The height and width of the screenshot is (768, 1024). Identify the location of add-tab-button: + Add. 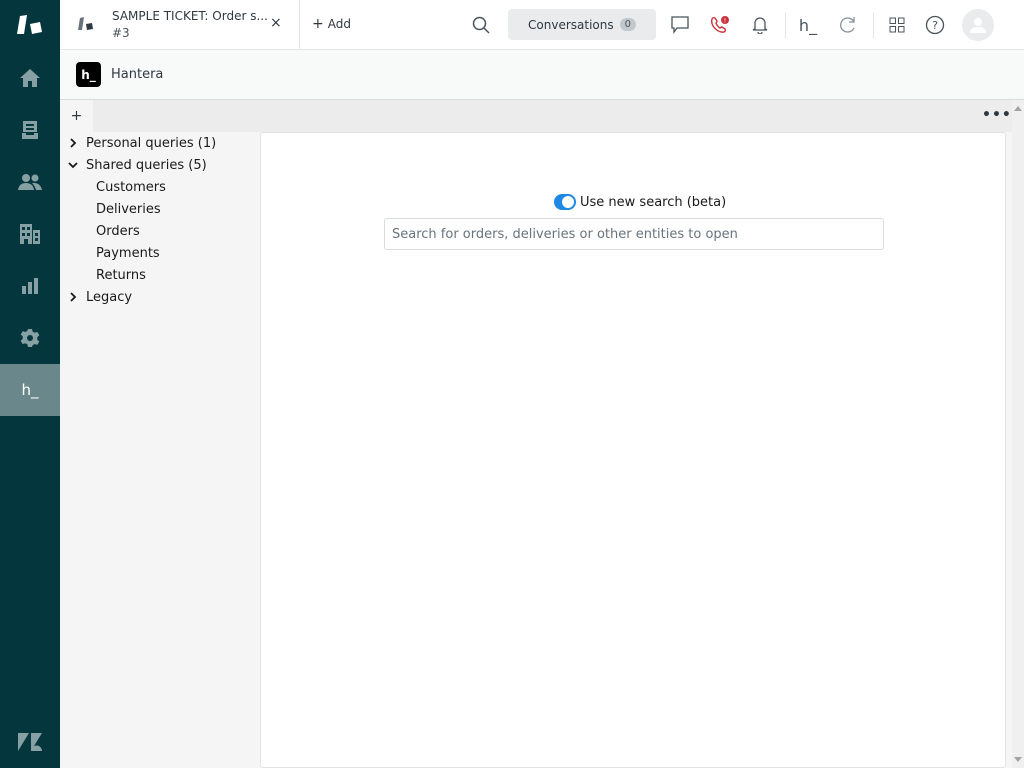
(331, 24).